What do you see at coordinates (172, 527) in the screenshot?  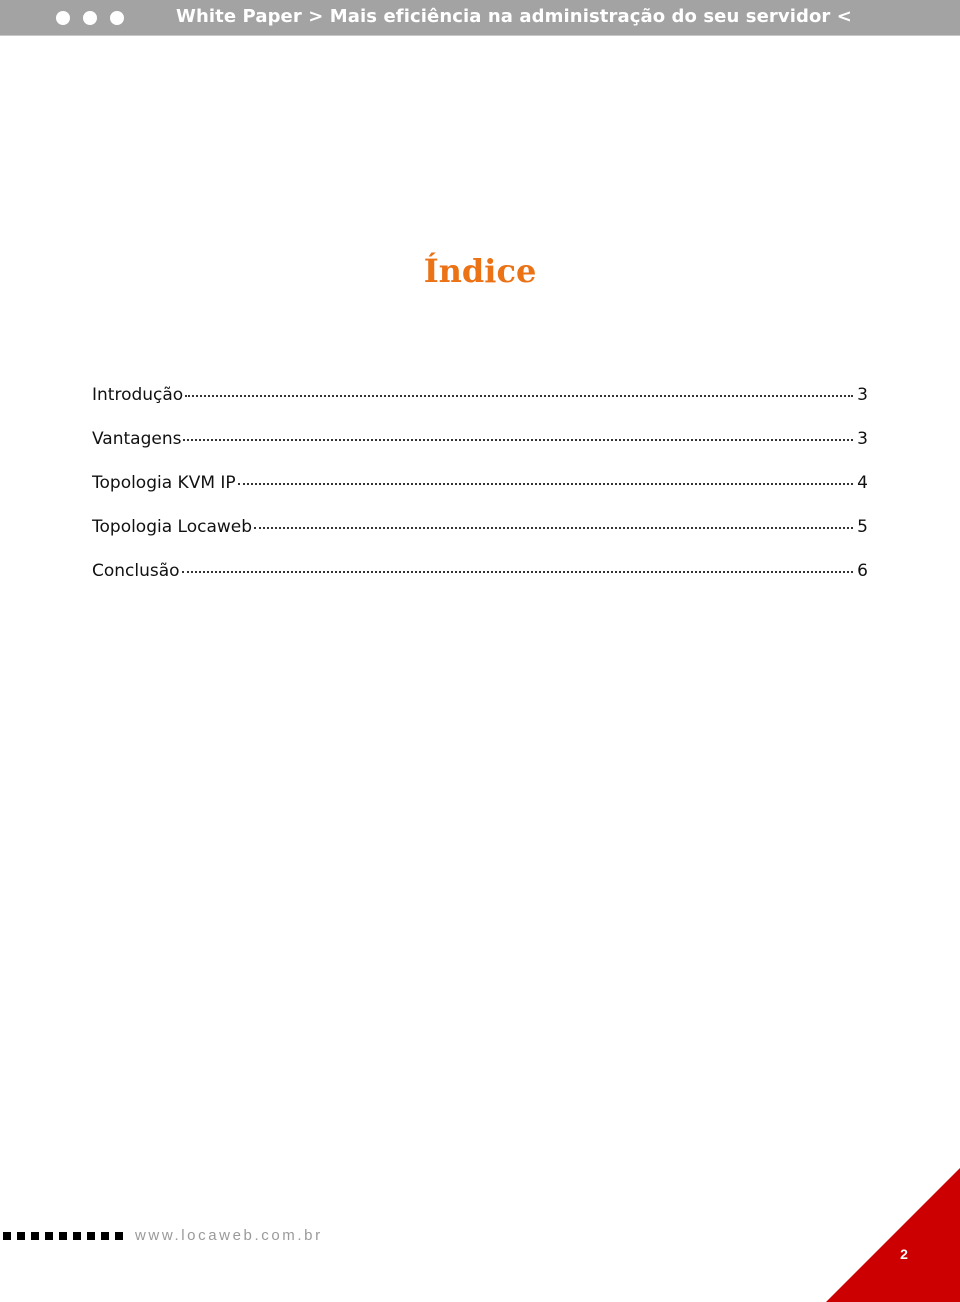 I see `toc-entry-label: Topologia Locaweb` at bounding box center [172, 527].